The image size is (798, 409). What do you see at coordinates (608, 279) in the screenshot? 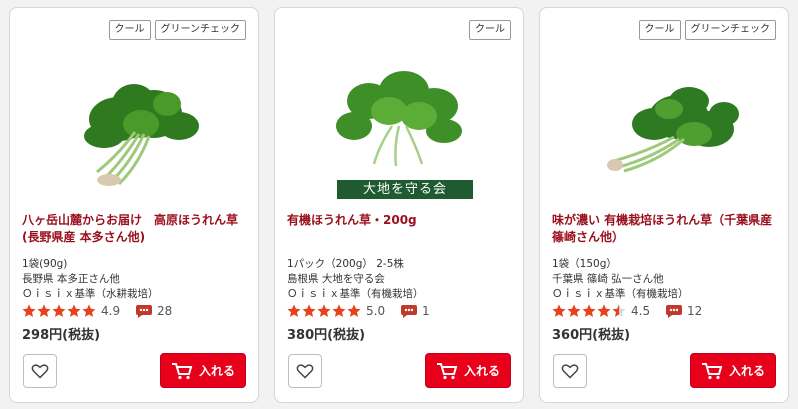
I see `product-producer: 千葉県 篠崎 弘一さん他` at bounding box center [608, 279].